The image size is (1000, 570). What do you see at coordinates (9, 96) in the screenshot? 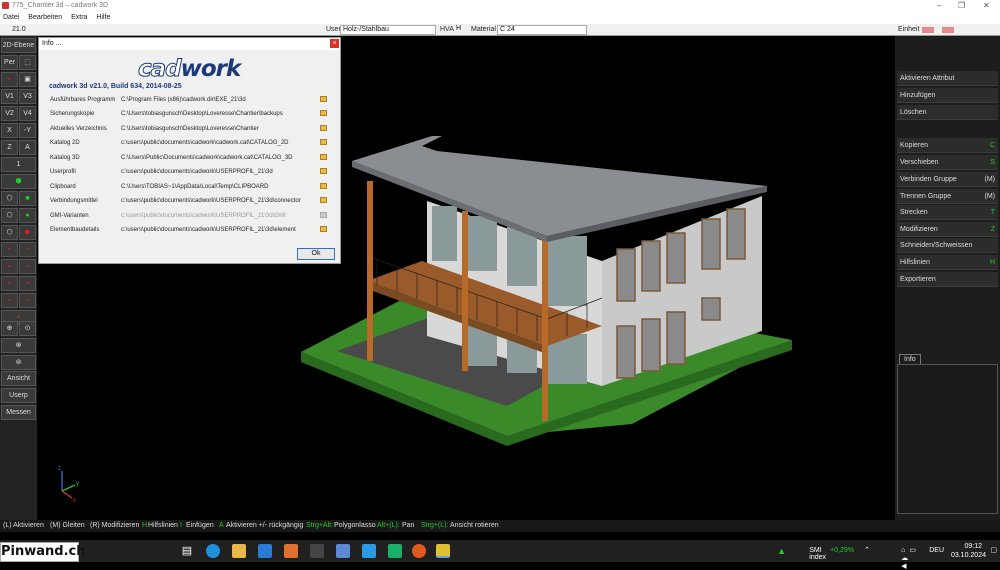
I see `v1-button: V1` at bounding box center [9, 96].